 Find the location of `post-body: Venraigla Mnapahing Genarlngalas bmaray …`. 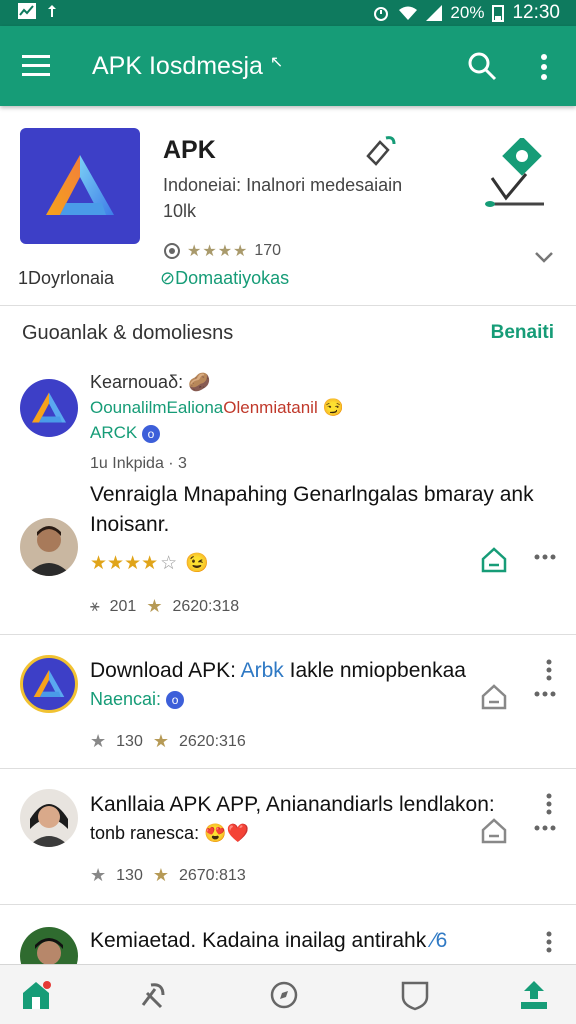

post-body: Venraigla Mnapahing Genarlngalas bmaray … is located at coordinates (312, 509).